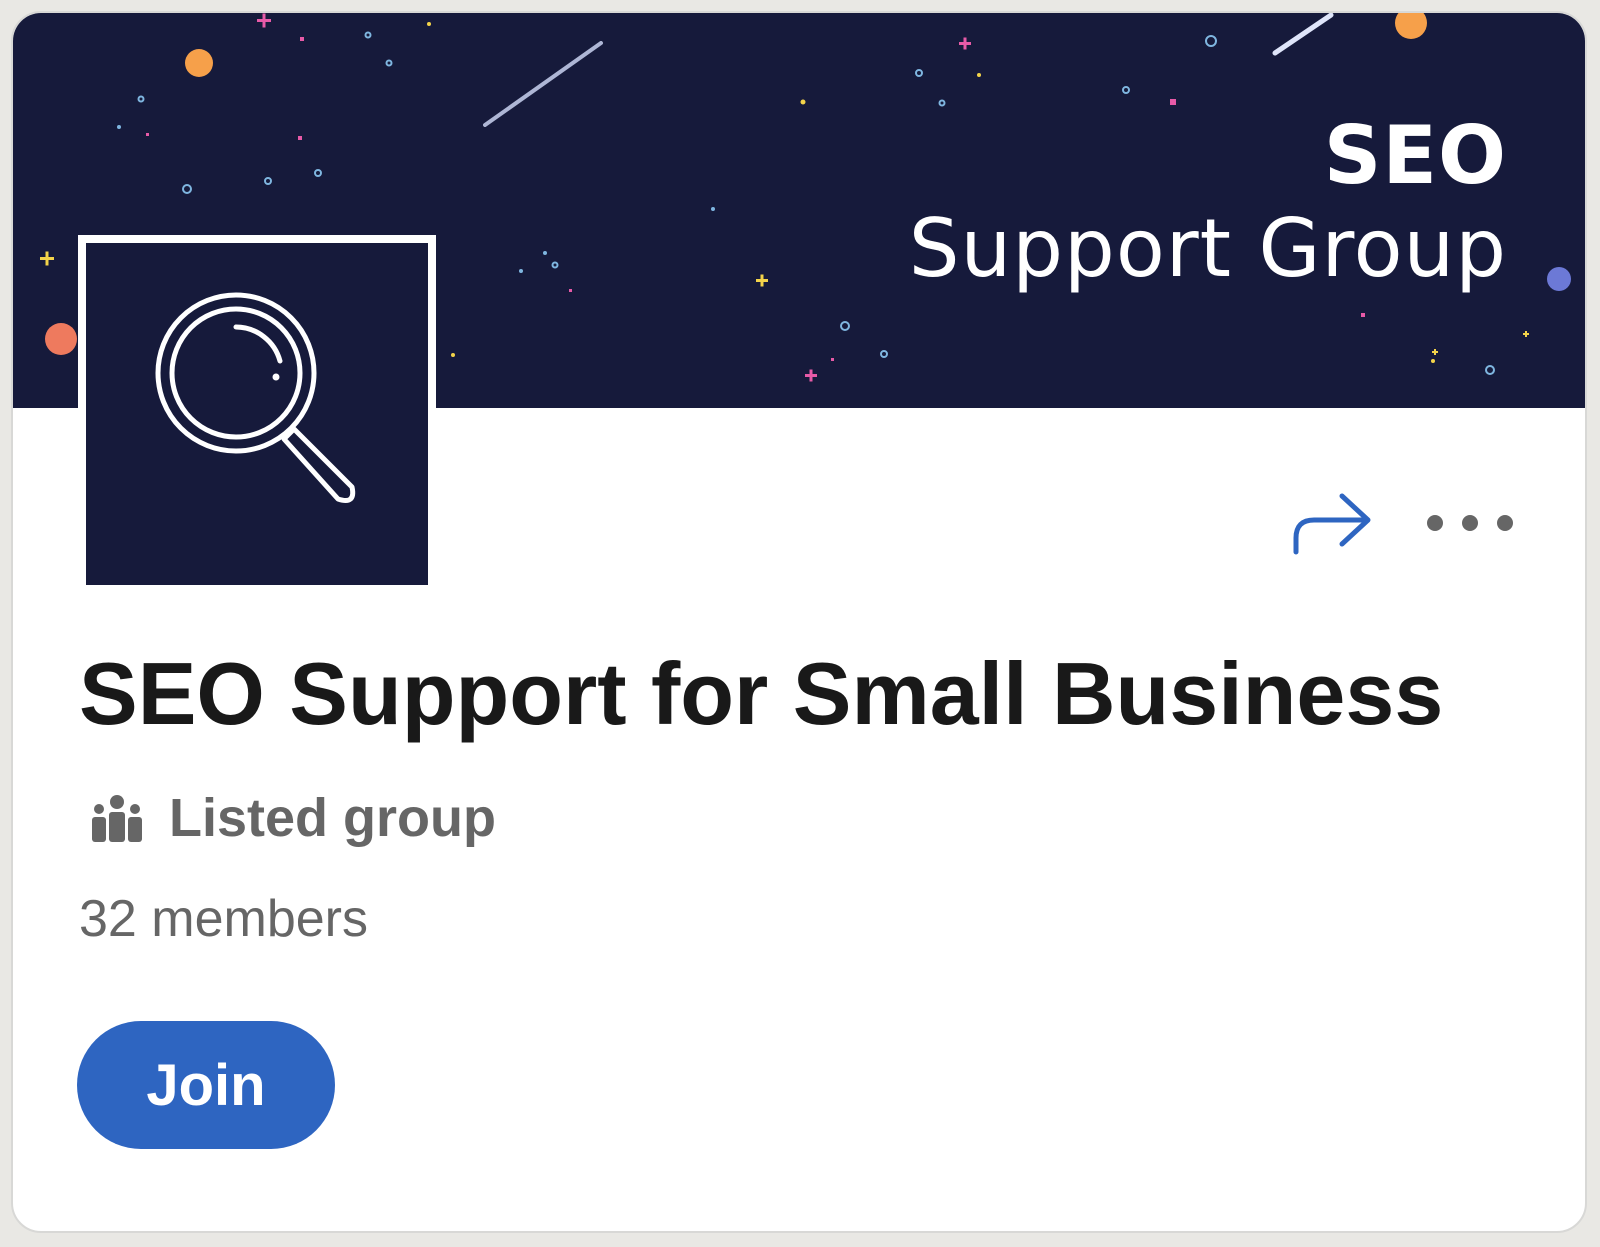 The image size is (1600, 1247). What do you see at coordinates (223, 919) in the screenshot?
I see `member-count: 32 members` at bounding box center [223, 919].